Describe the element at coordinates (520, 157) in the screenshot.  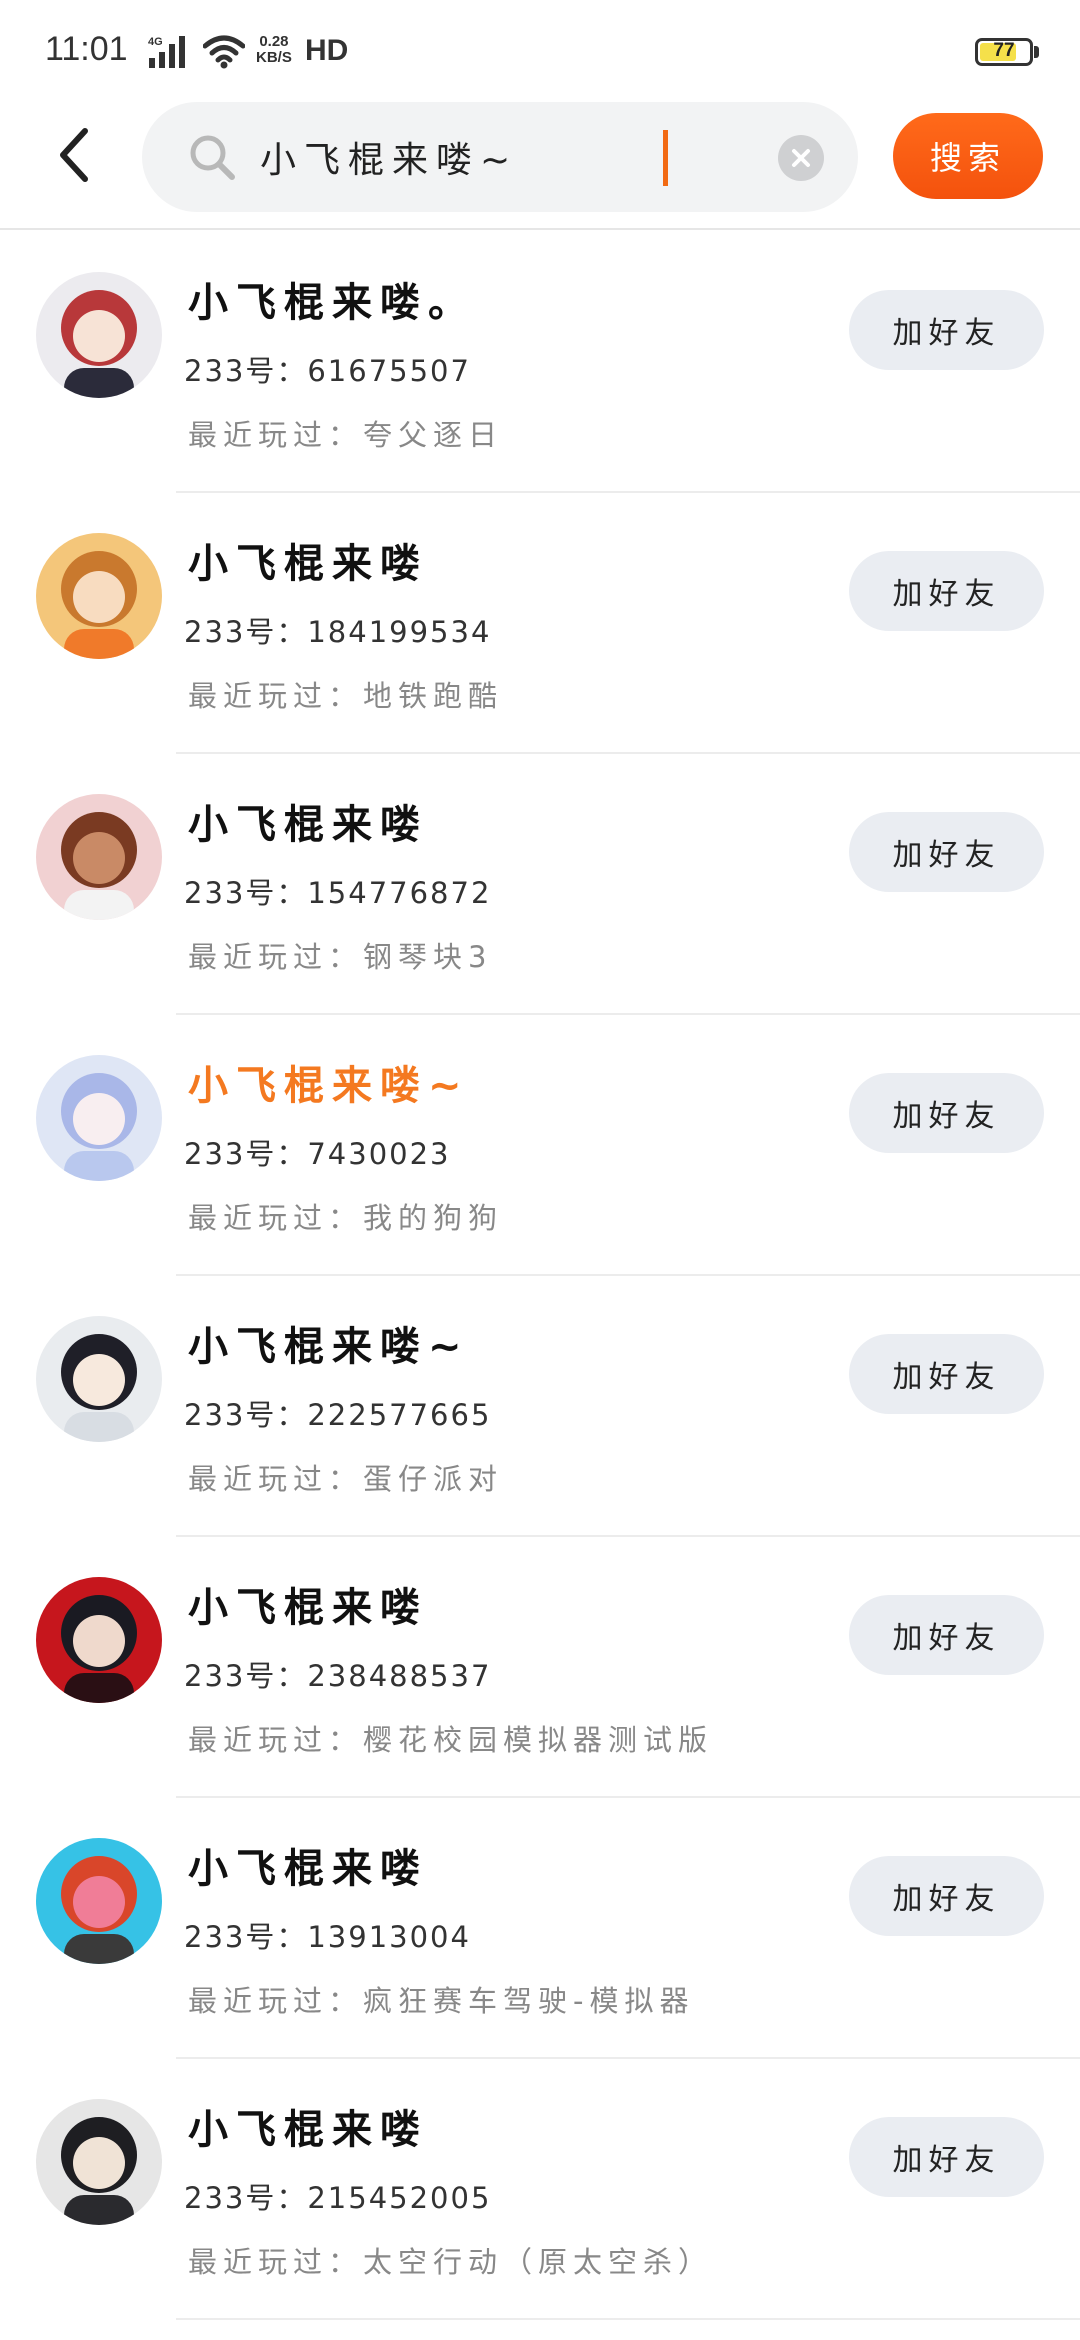
I see `search-input` at that location.